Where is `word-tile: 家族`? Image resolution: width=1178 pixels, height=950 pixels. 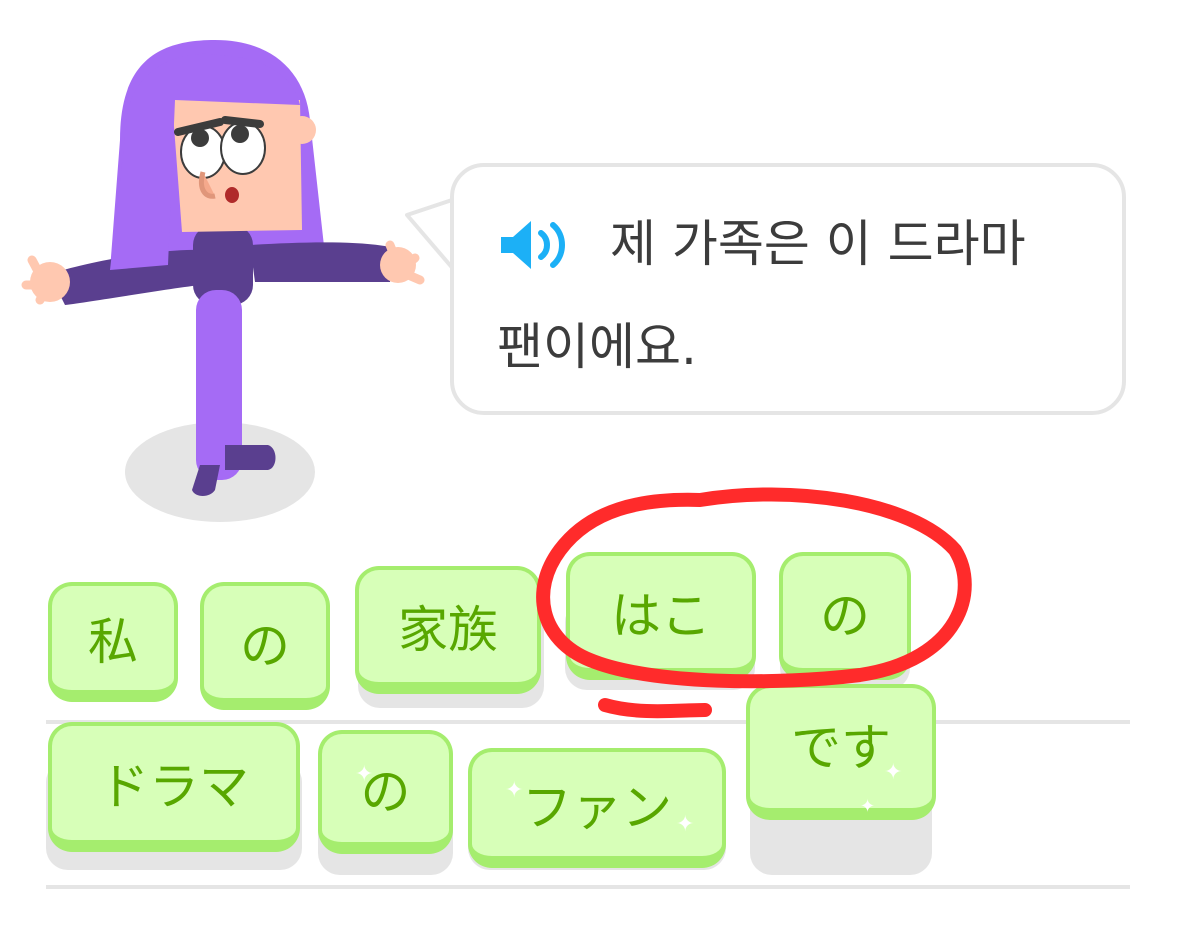 word-tile: 家族 is located at coordinates (448, 630).